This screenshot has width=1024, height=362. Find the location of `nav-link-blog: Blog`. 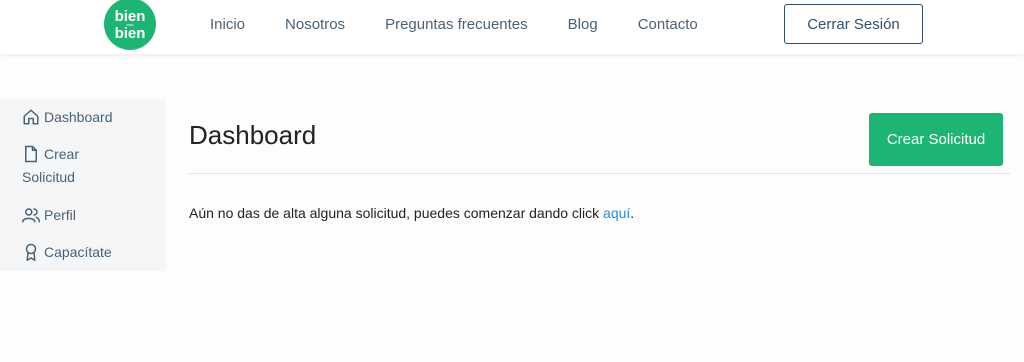

nav-link-blog: Blog is located at coordinates (583, 24).